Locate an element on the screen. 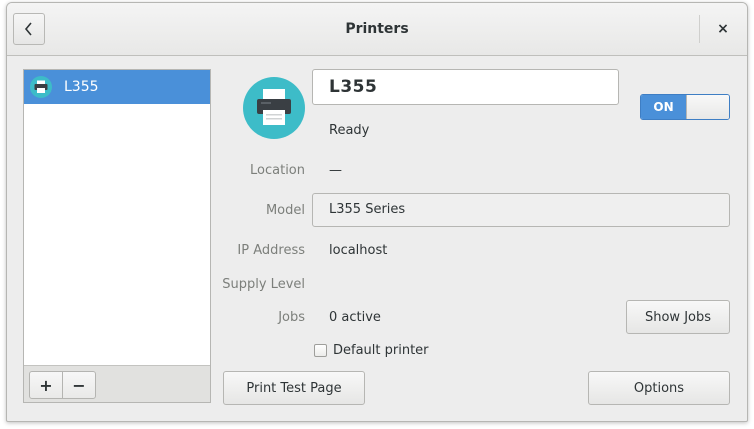 The width and height of the screenshot is (754, 429). model-label: Model is located at coordinates (285, 210).